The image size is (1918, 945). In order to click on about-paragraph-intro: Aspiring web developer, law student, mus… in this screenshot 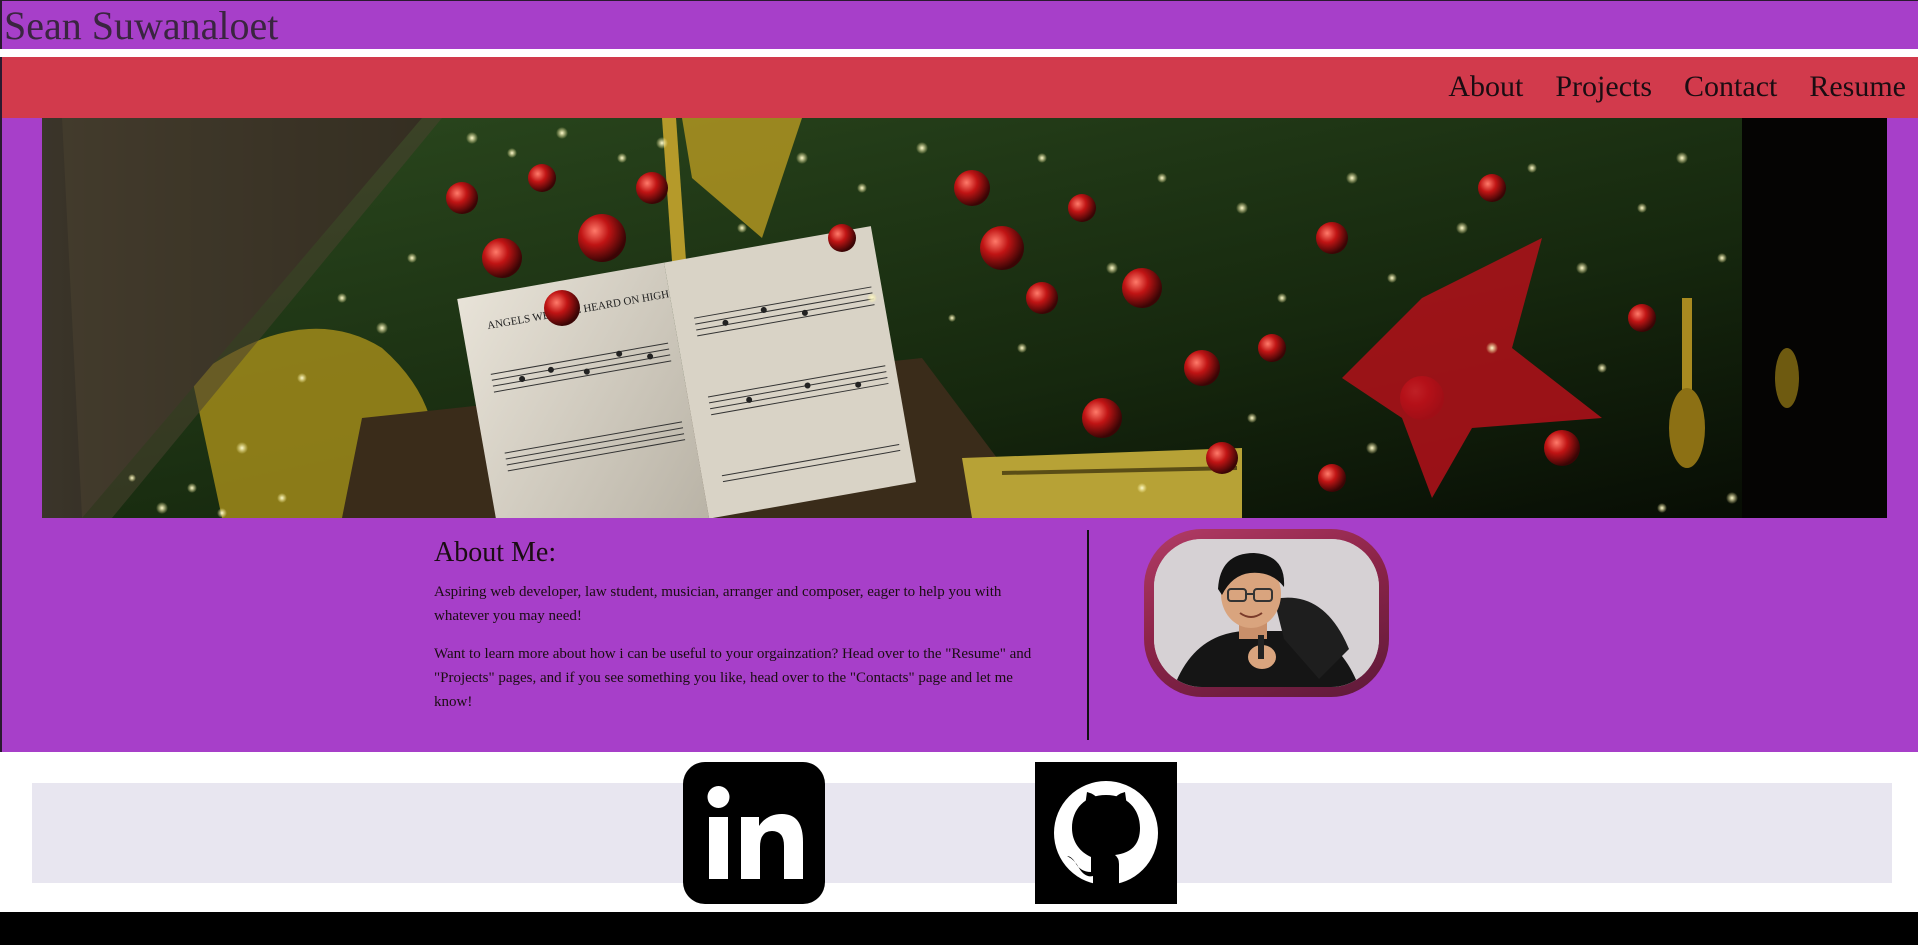, I will do `click(718, 604)`.